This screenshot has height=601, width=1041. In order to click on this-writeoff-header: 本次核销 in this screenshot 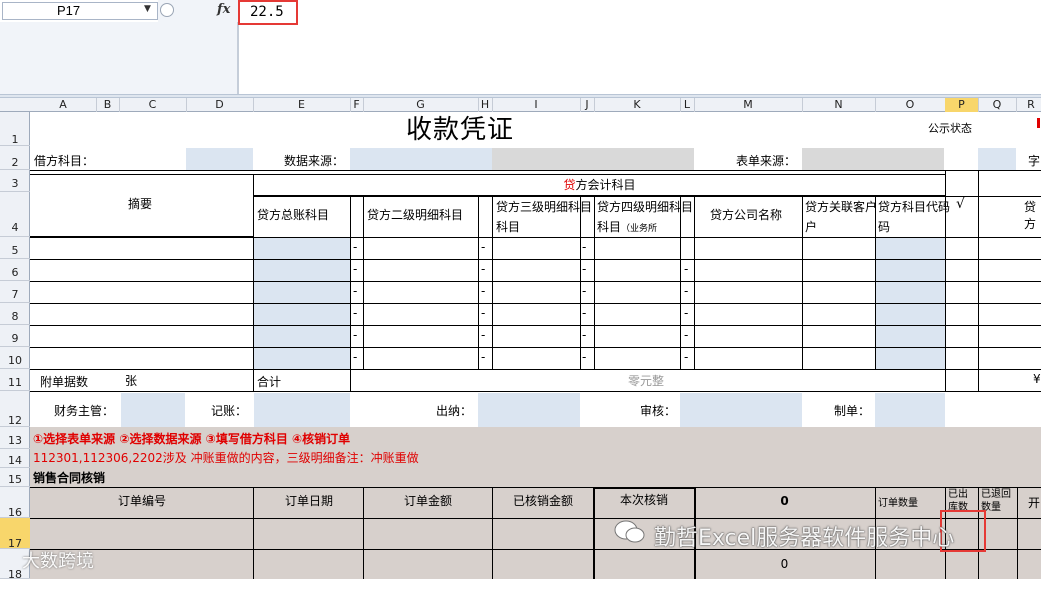, I will do `click(644, 502)`.